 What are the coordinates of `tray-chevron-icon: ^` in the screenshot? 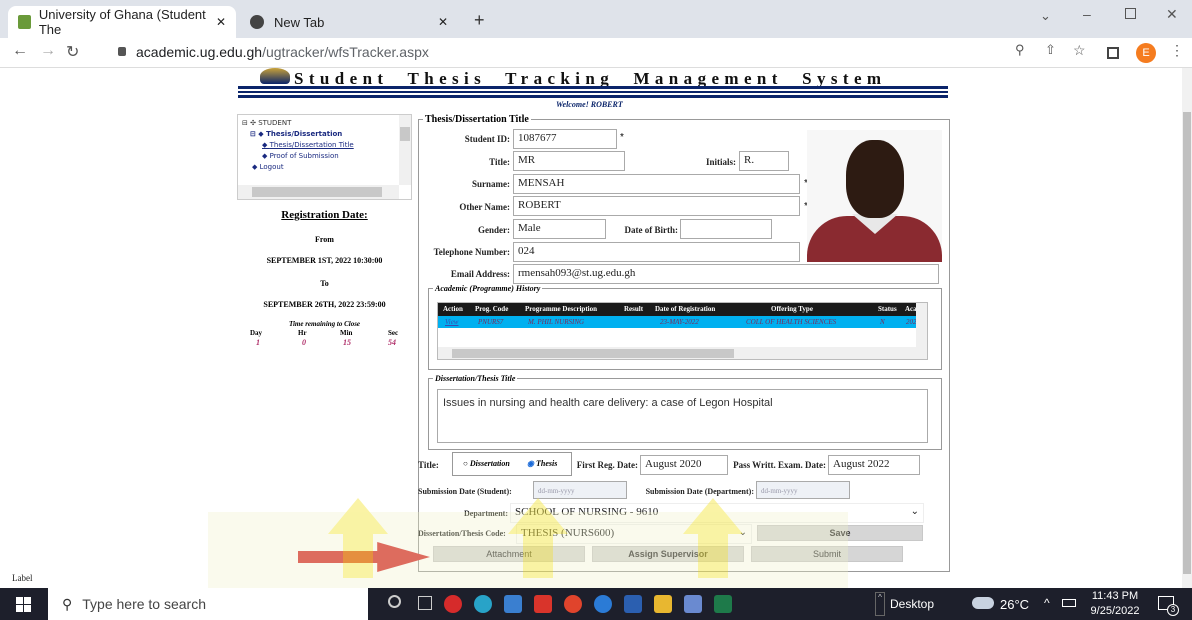 It's located at (1047, 603).